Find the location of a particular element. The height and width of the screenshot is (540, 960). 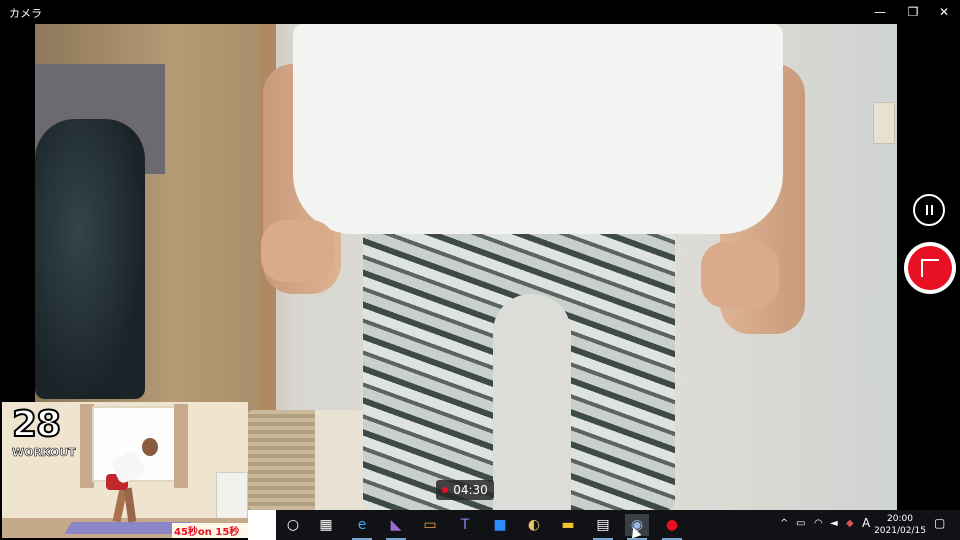

workout-label: WORKOUT is located at coordinates (44, 453).